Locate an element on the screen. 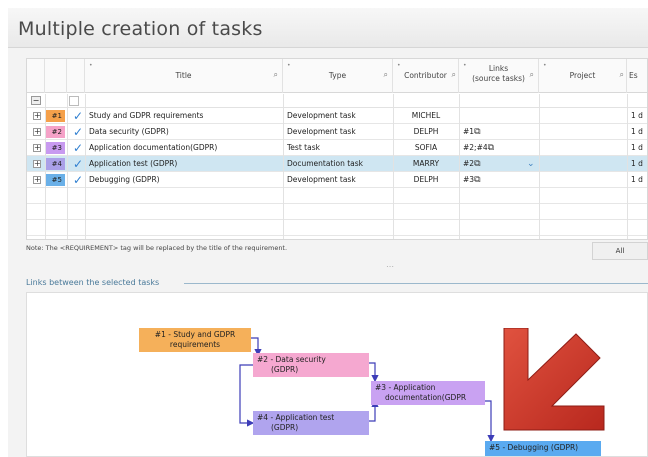  cell-contributor: MICHEL is located at coordinates (426, 116).